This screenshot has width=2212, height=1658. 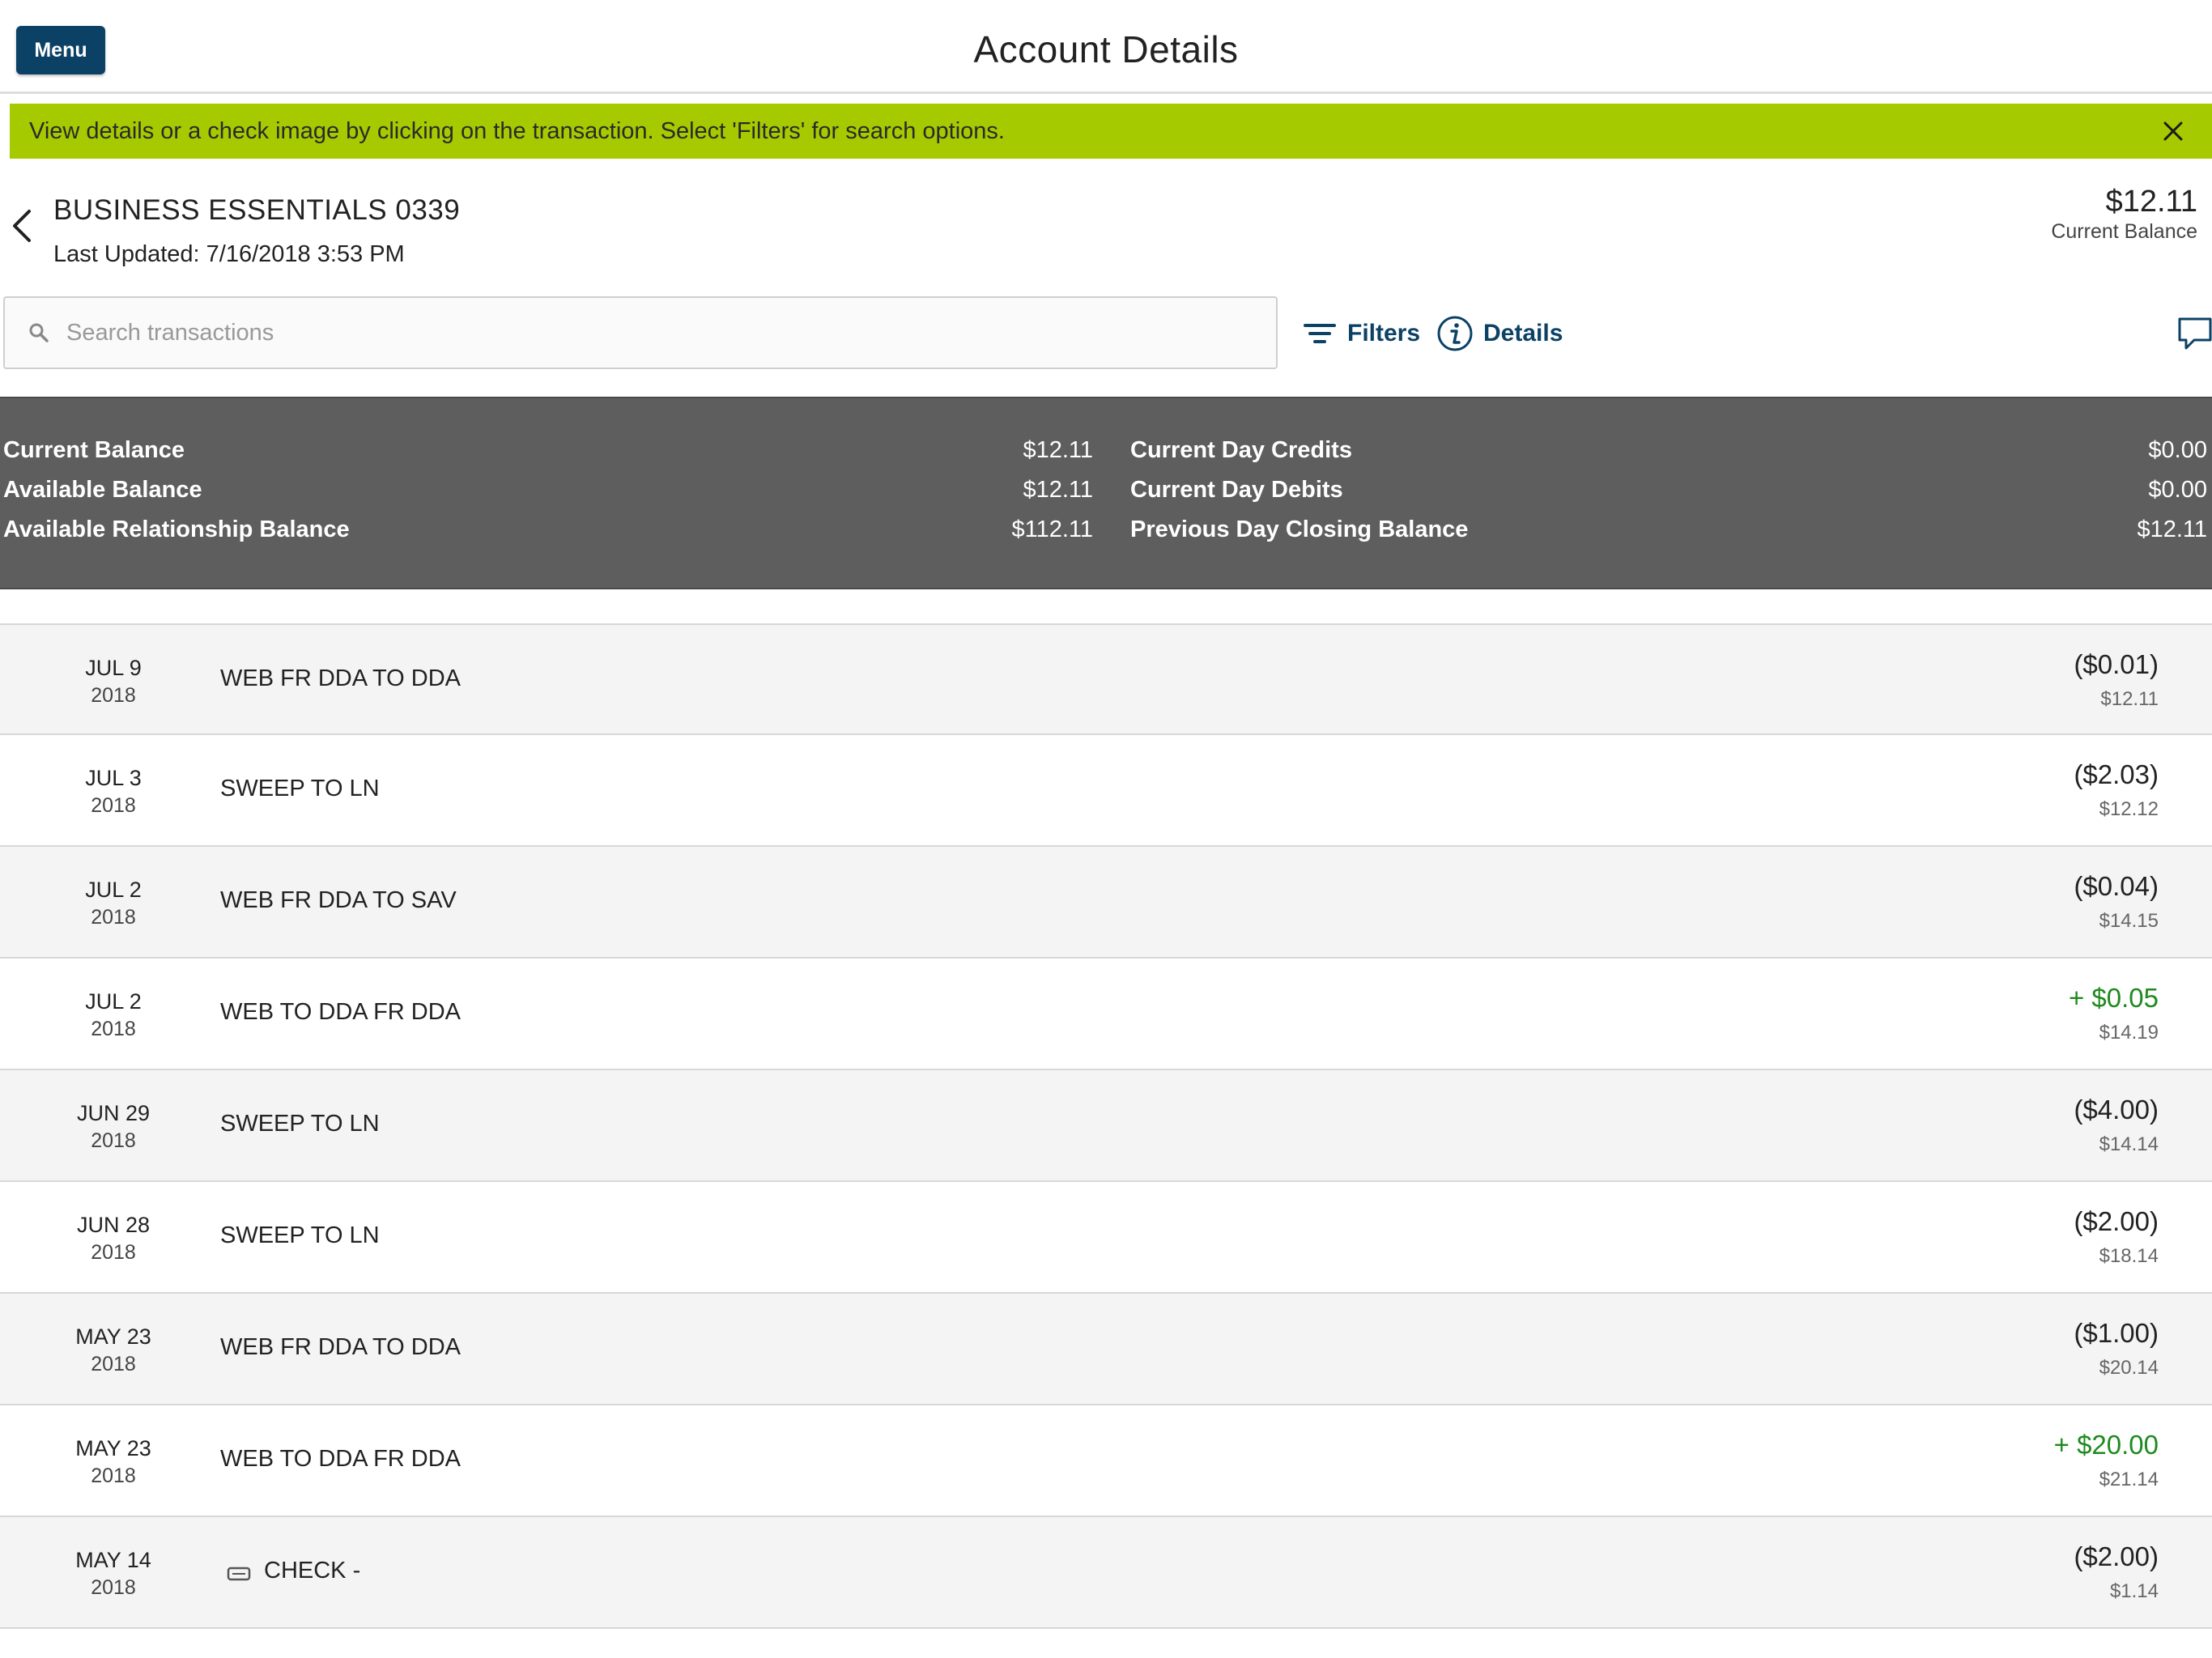 I want to click on summary-available-balance: Available Balance $12.11, so click(x=548, y=490).